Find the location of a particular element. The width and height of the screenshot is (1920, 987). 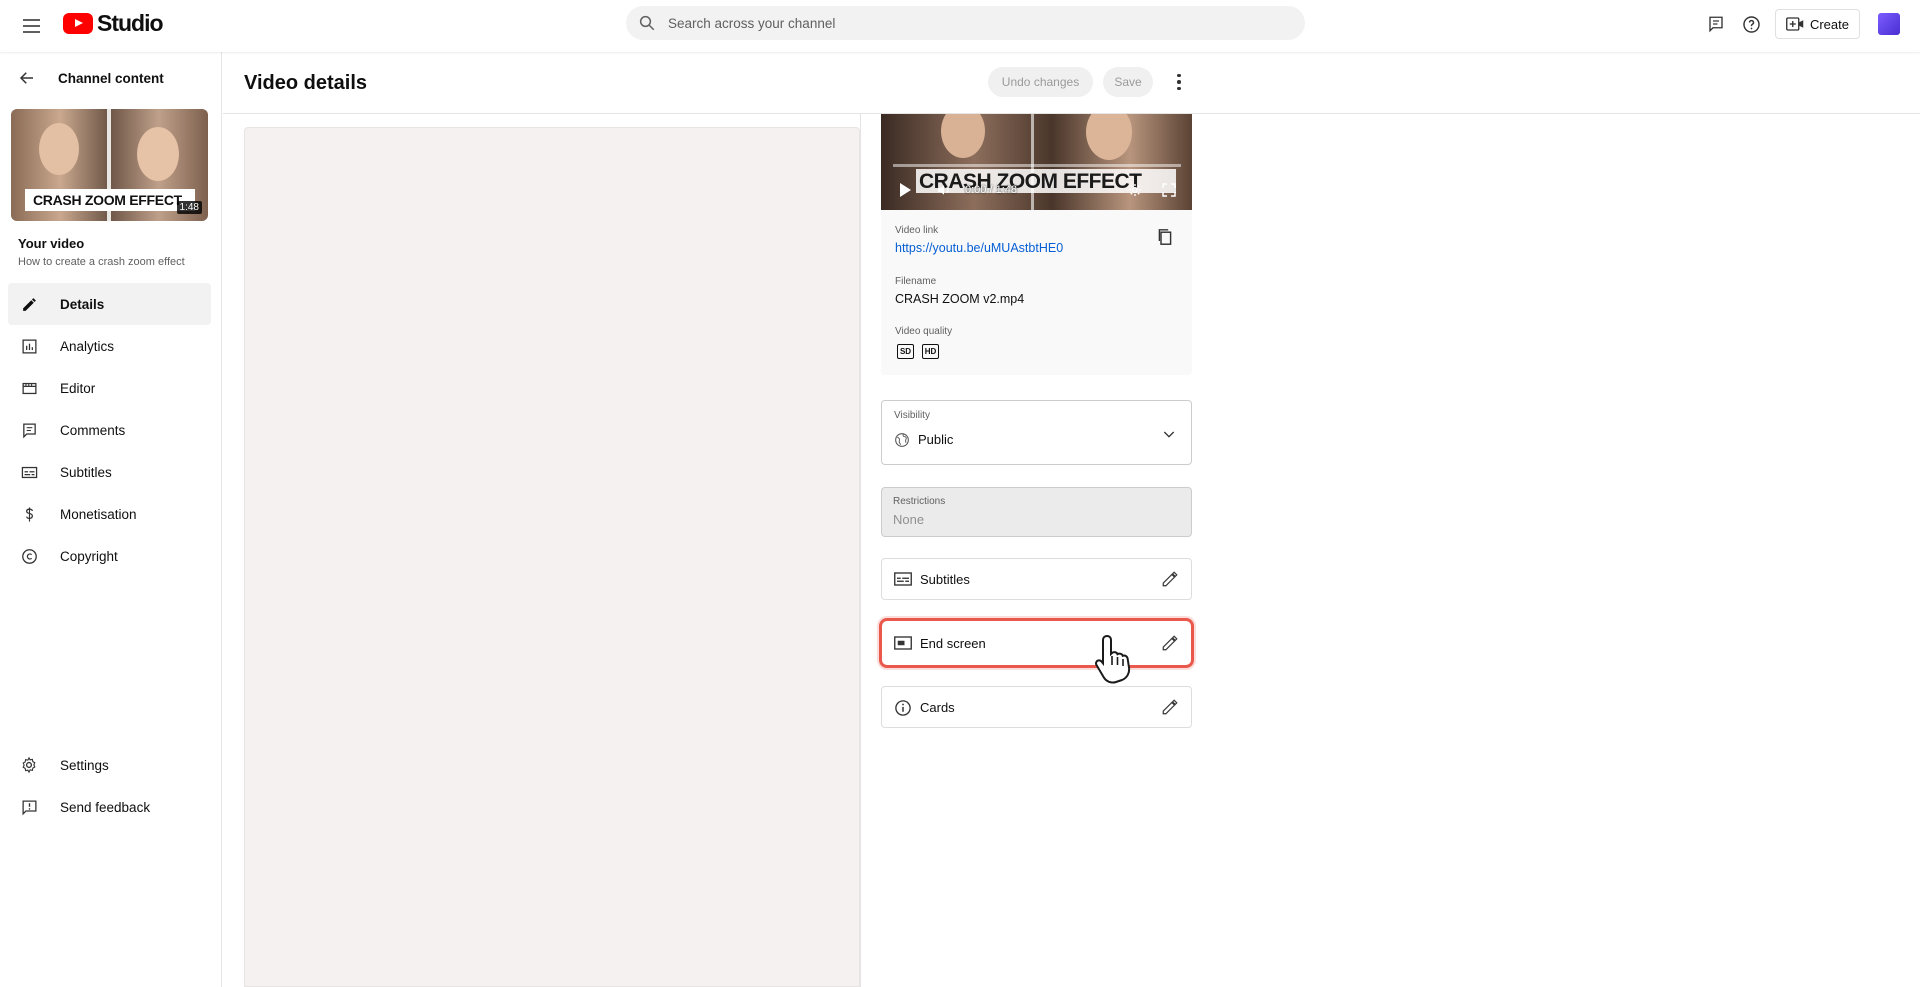

sidebar-item-copyright: Copyright is located at coordinates (109, 556).